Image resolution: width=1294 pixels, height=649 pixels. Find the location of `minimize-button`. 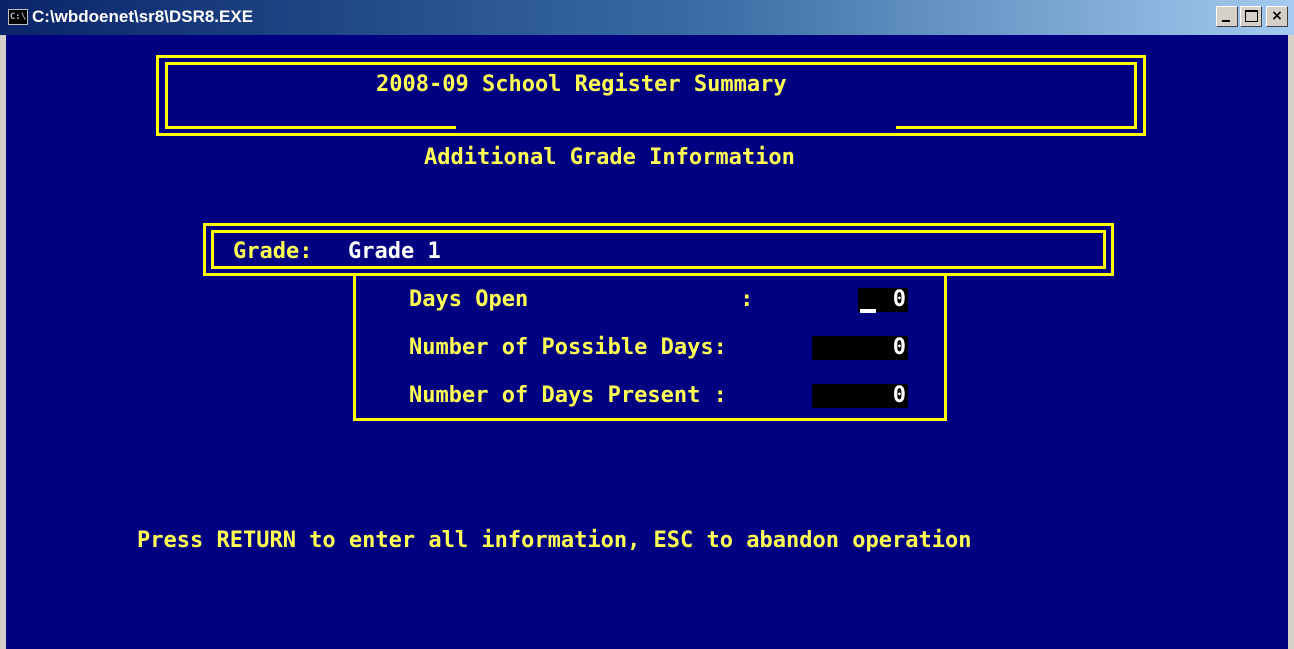

minimize-button is located at coordinates (1227, 16).